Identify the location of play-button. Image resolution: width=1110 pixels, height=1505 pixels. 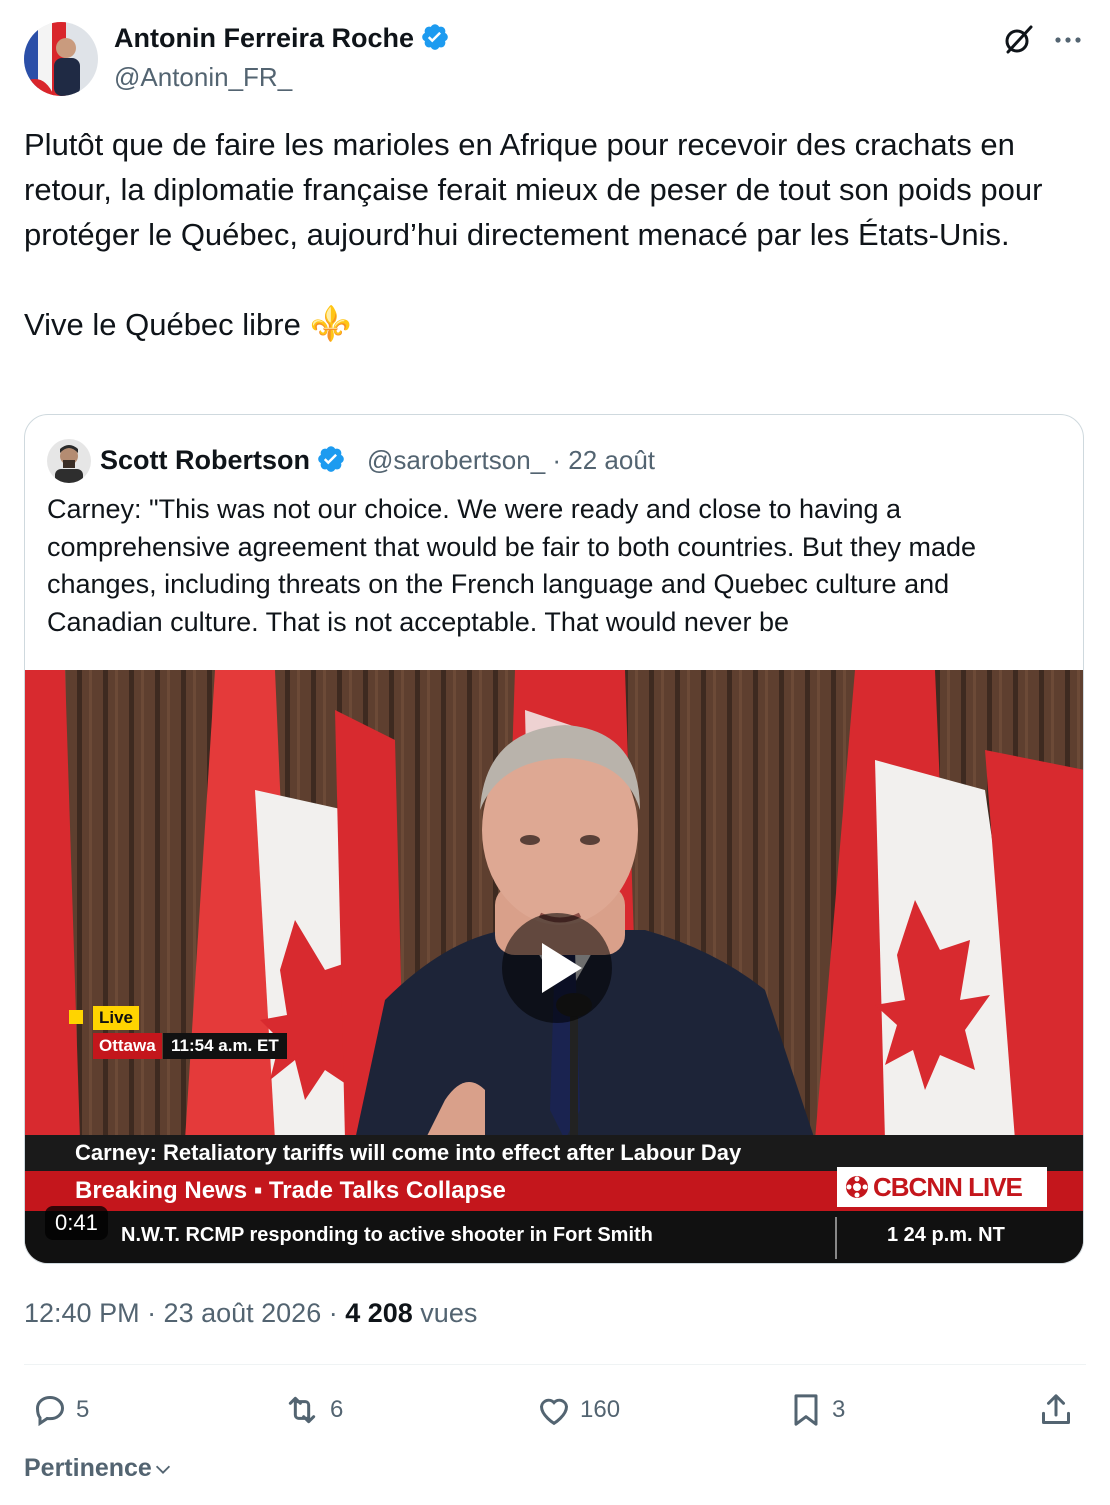
(557, 968).